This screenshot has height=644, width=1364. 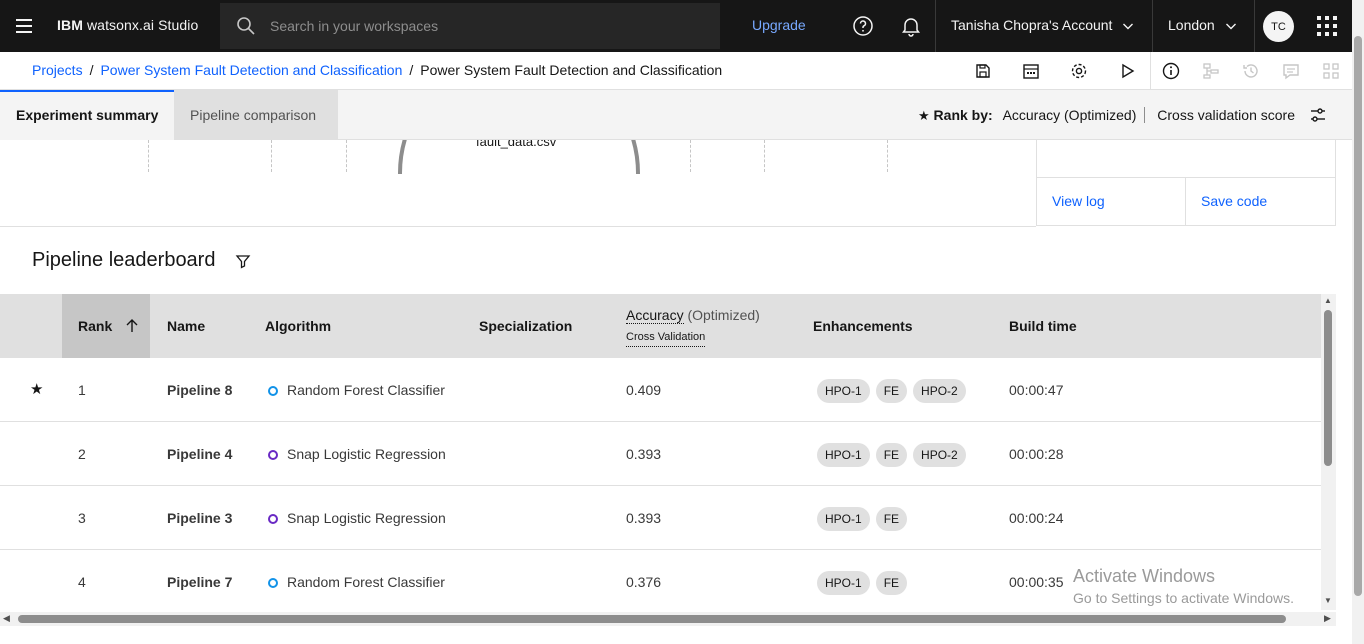 I want to click on menu-icon, so click(x=24, y=26).